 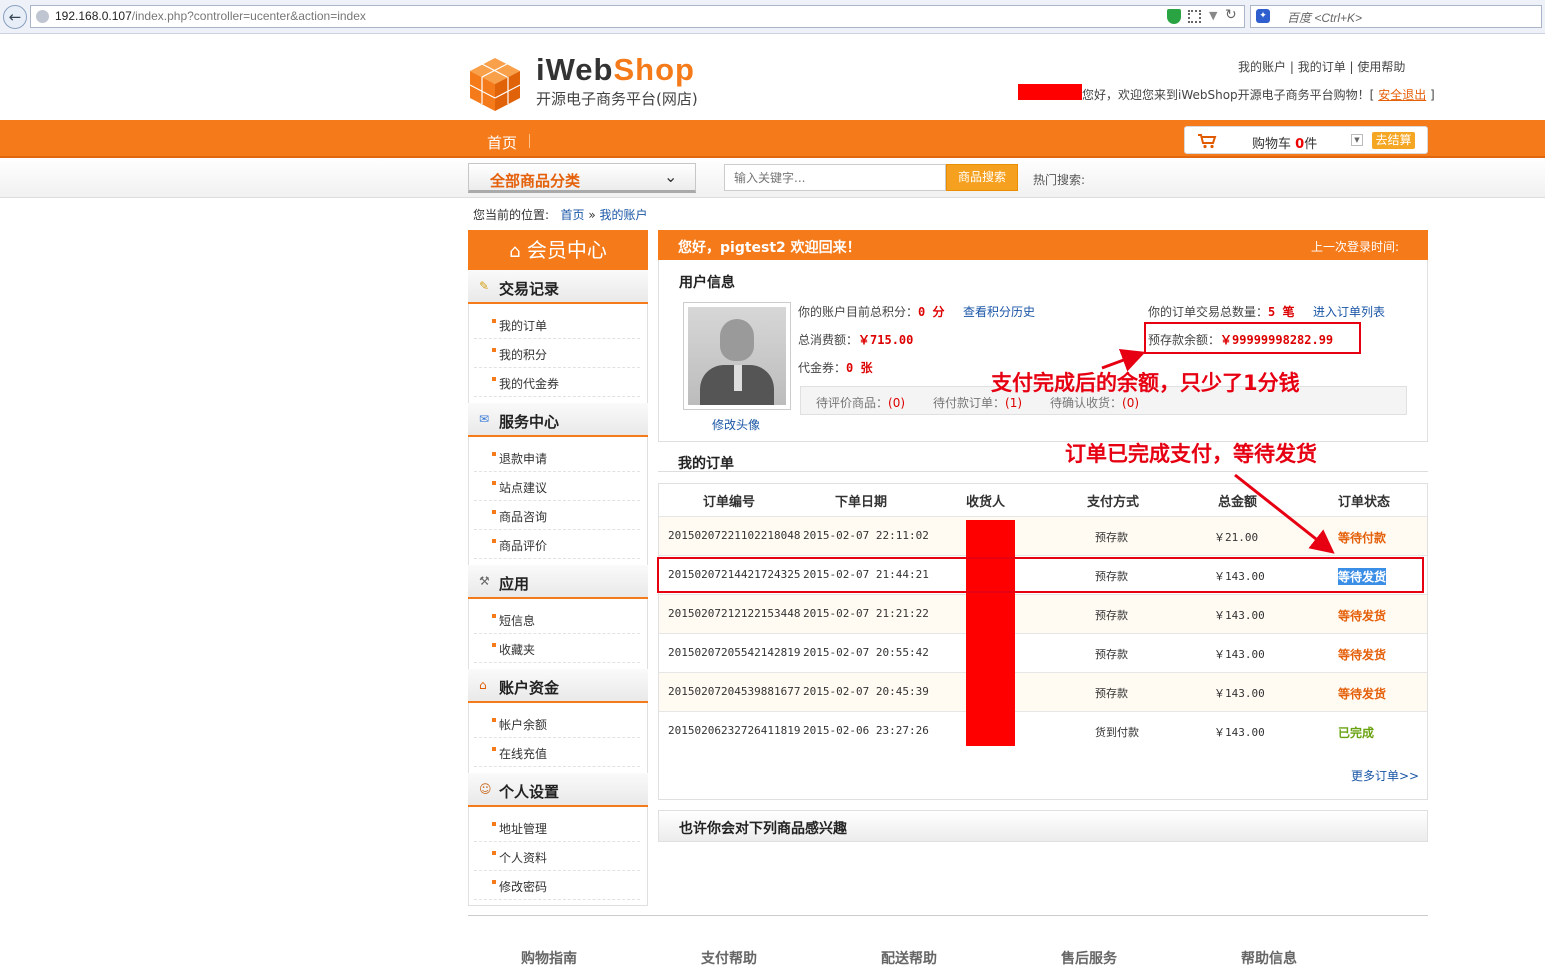 I want to click on top-link-my-account: 我的账户, so click(x=1262, y=67).